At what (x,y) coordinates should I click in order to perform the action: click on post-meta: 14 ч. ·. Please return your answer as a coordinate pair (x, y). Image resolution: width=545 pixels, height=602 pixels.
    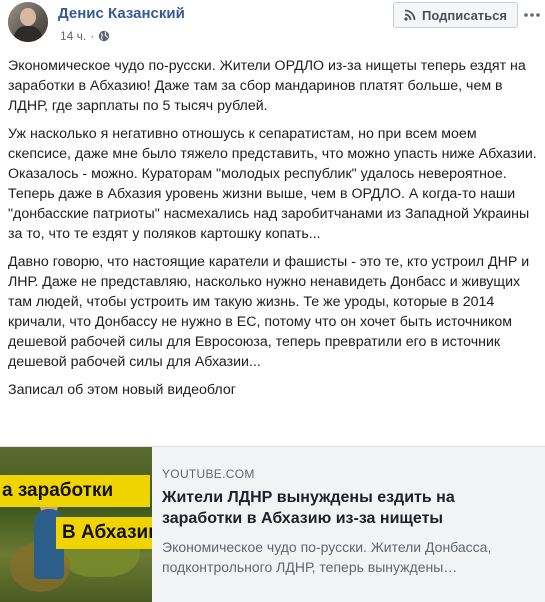
    Looking at the image, I should click on (85, 36).